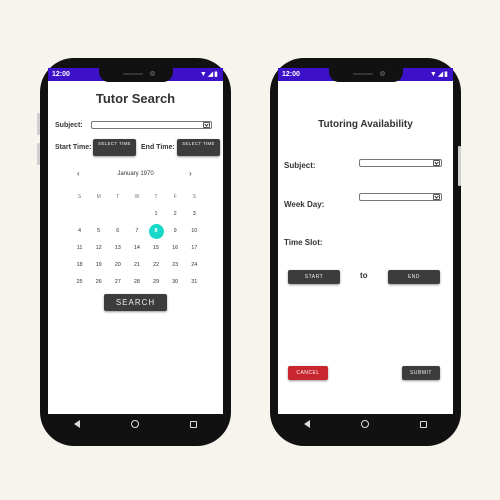 Image resolution: width=500 pixels, height=500 pixels. I want to click on calendar-day: 2, so click(175, 214).